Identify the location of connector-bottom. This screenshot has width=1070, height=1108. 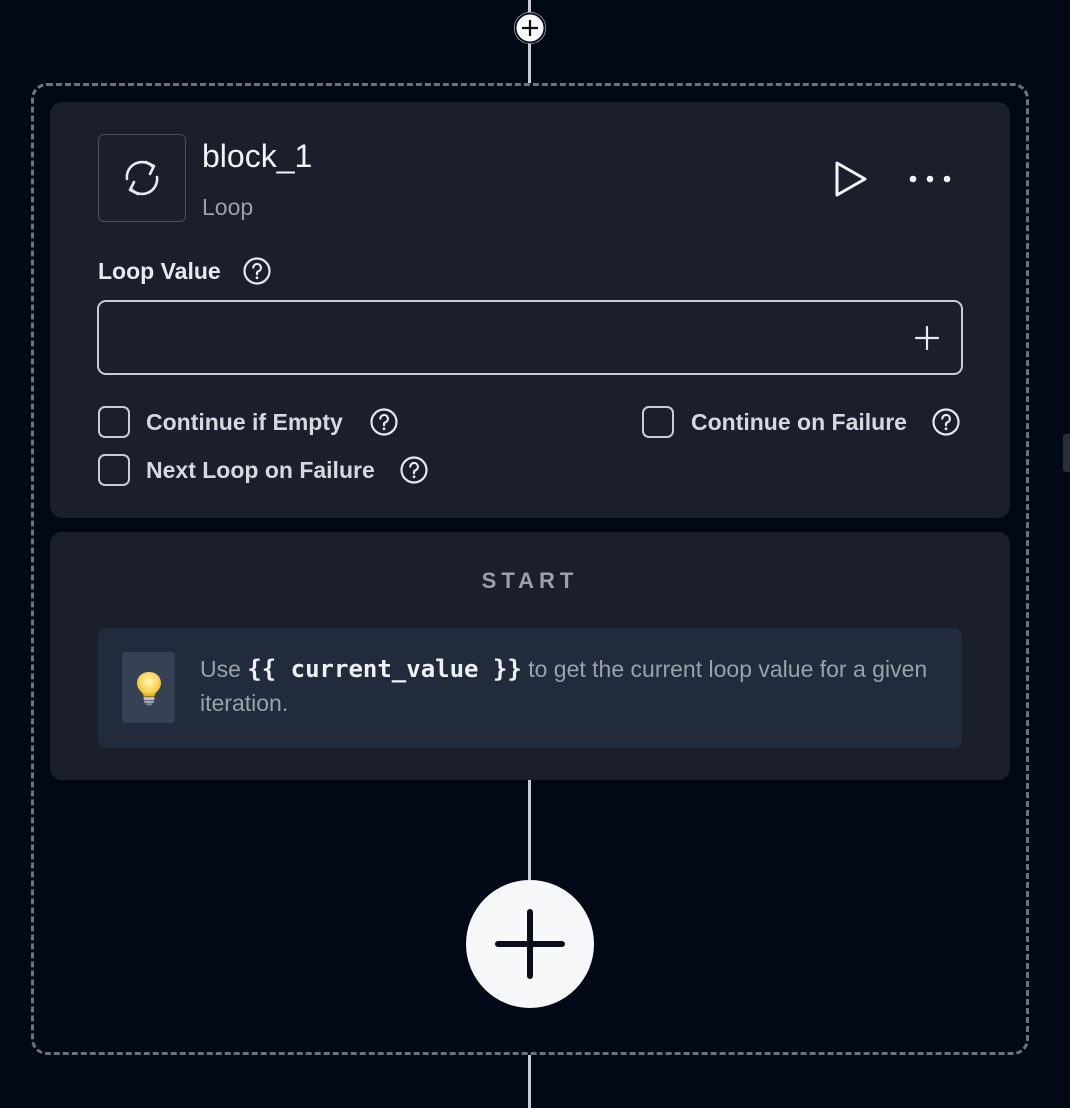
(529, 1081).